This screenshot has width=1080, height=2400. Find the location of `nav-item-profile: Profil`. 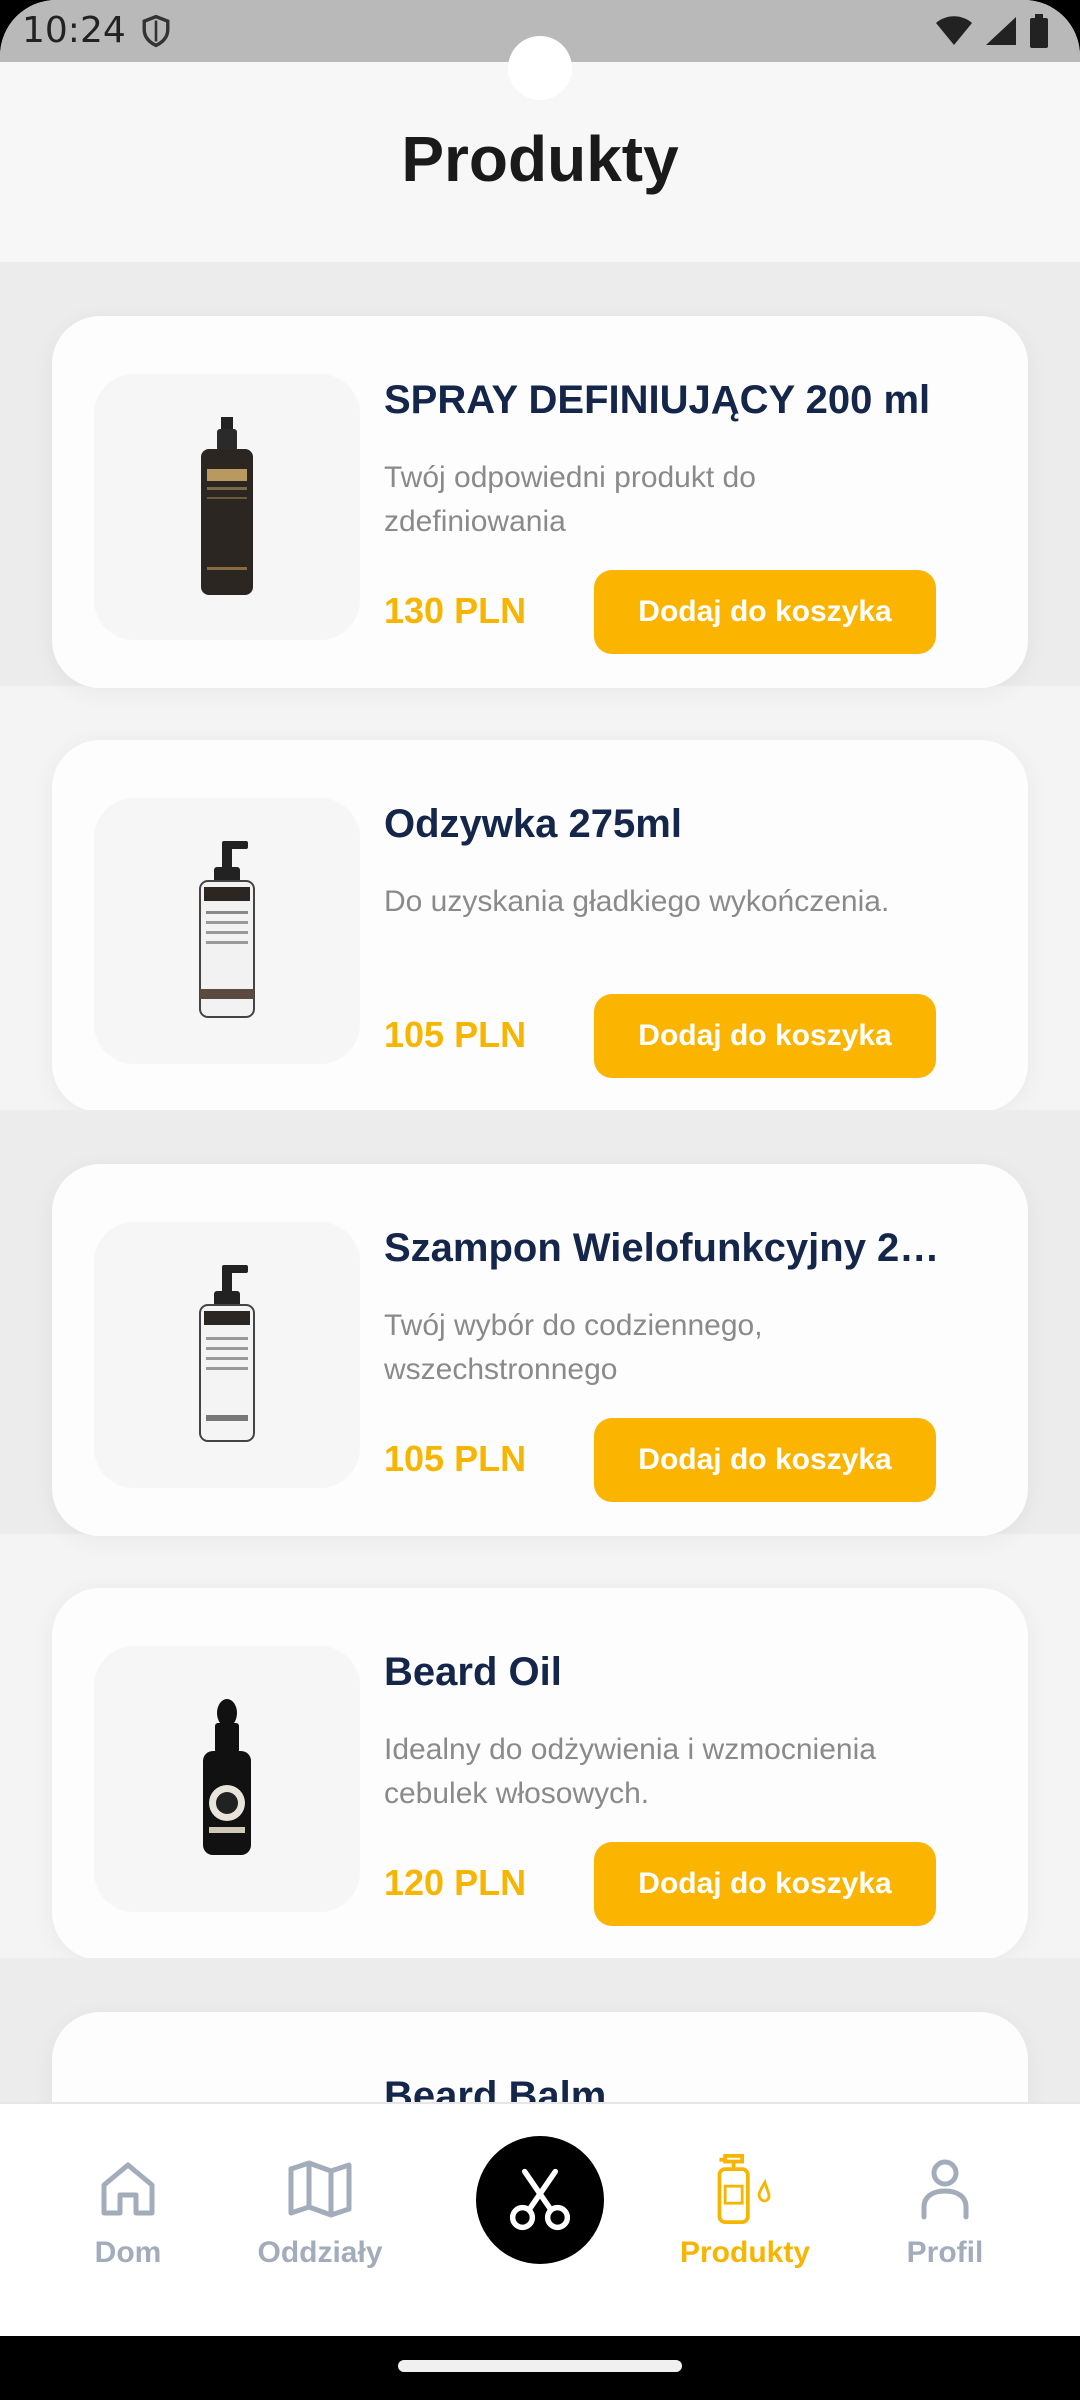

nav-item-profile: Profil is located at coordinates (945, 2212).